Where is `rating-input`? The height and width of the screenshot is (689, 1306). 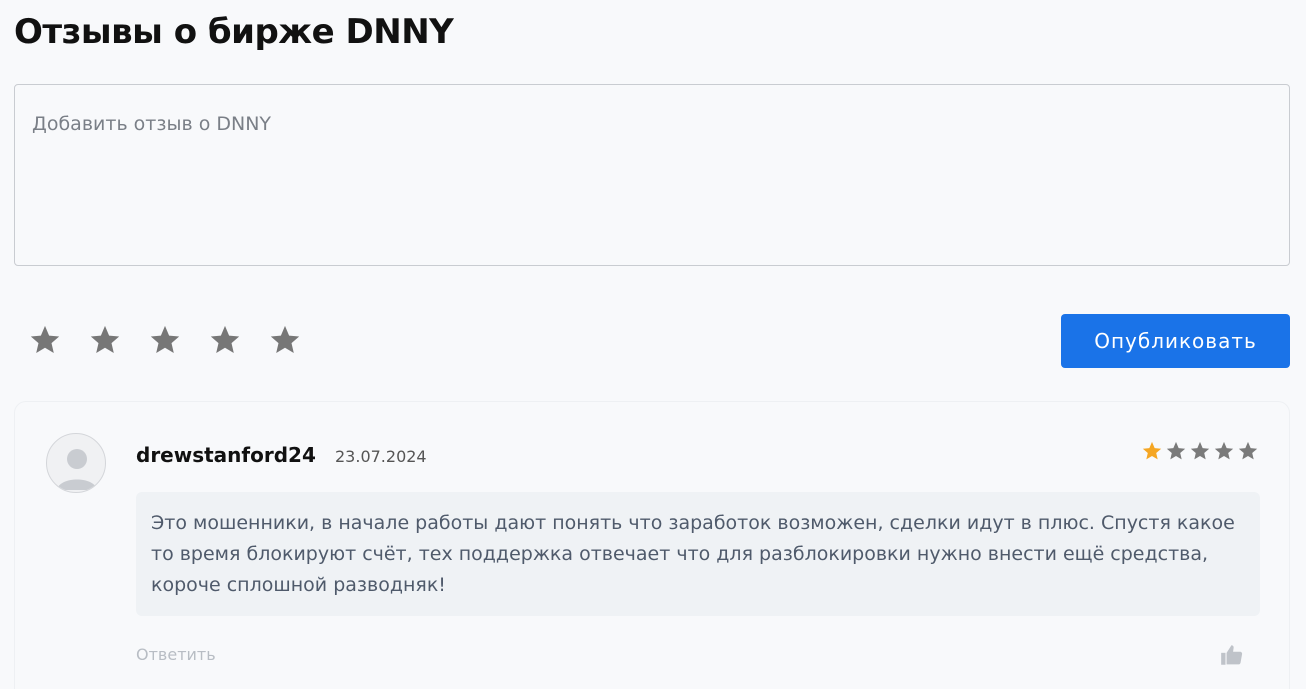 rating-input is located at coordinates (165, 340).